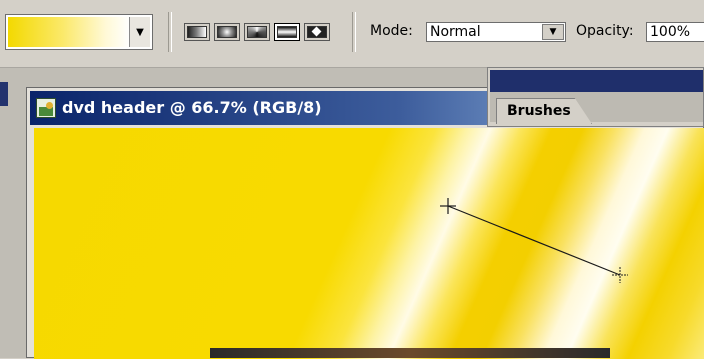  Describe the element at coordinates (596, 81) in the screenshot. I see `palette-titlebar` at that location.